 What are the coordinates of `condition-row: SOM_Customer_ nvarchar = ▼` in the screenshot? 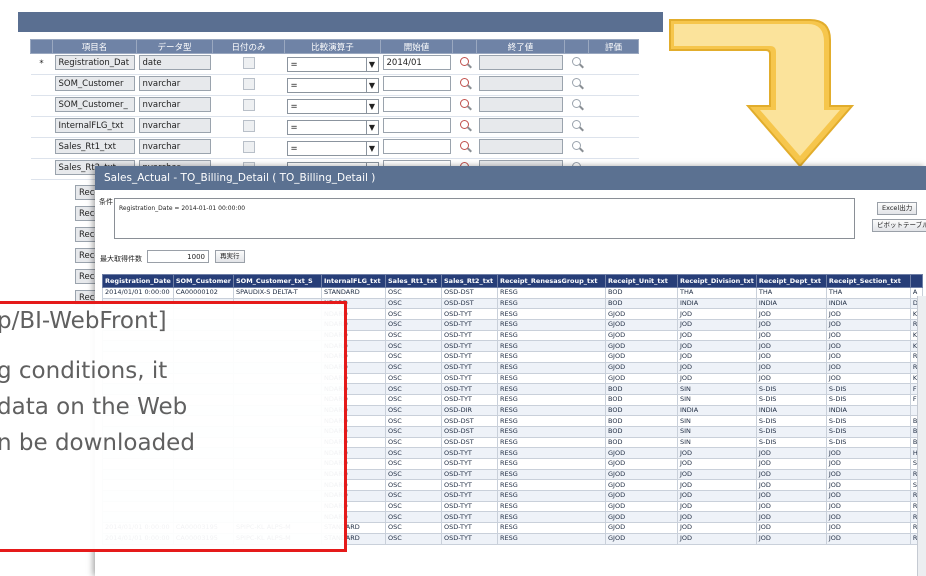 It's located at (334, 106).